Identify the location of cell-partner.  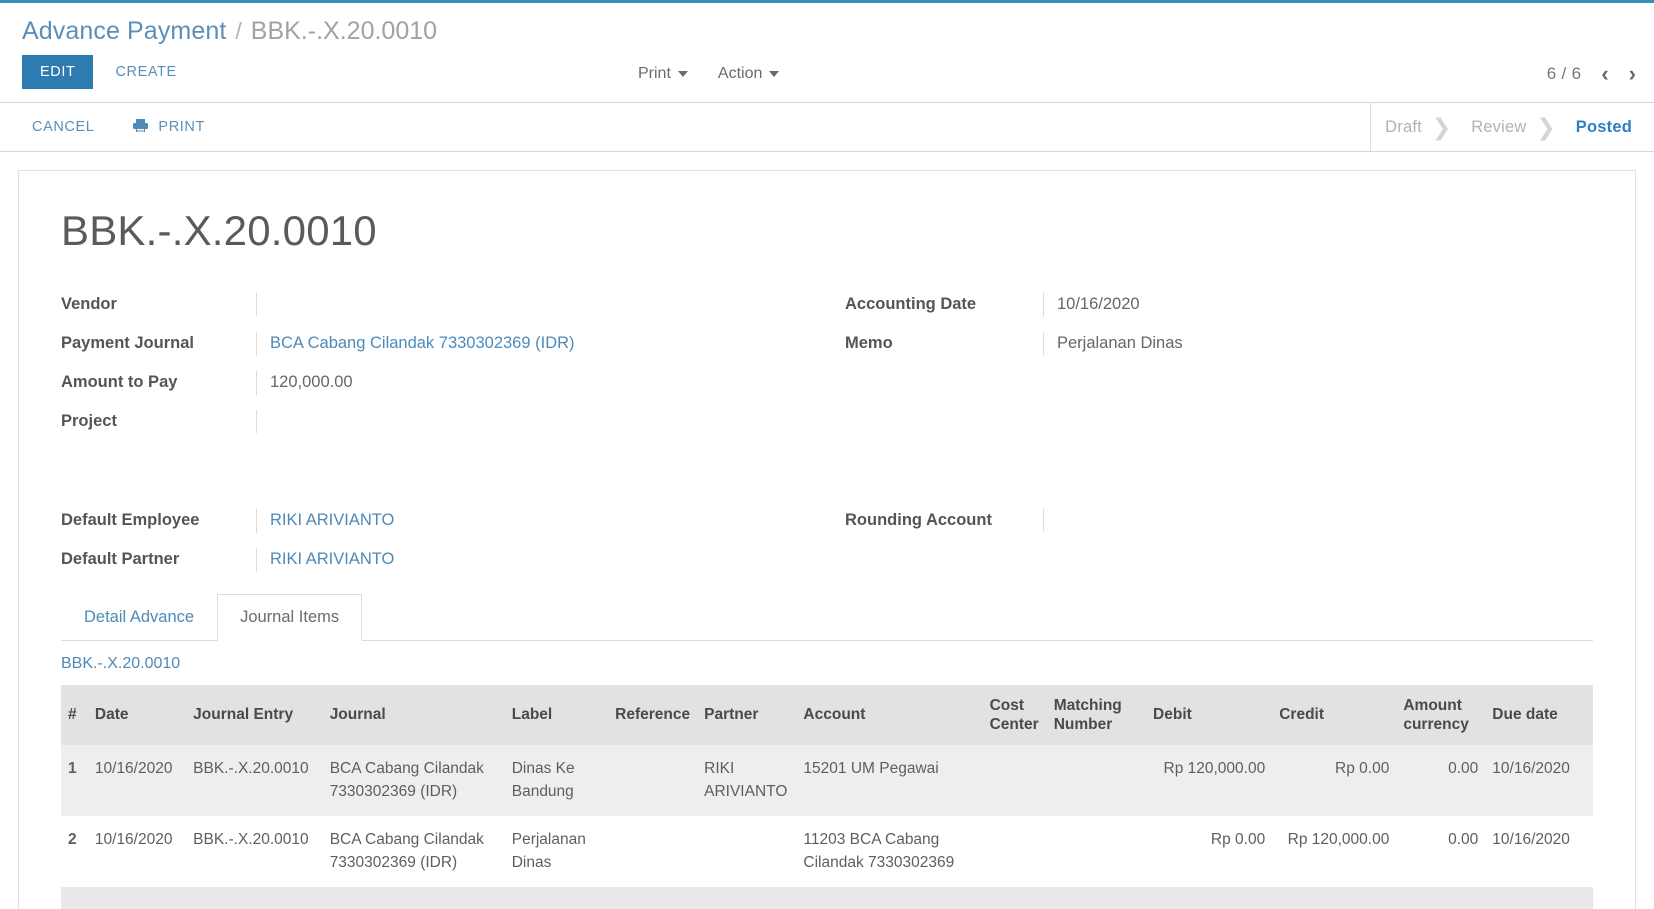
(747, 852).